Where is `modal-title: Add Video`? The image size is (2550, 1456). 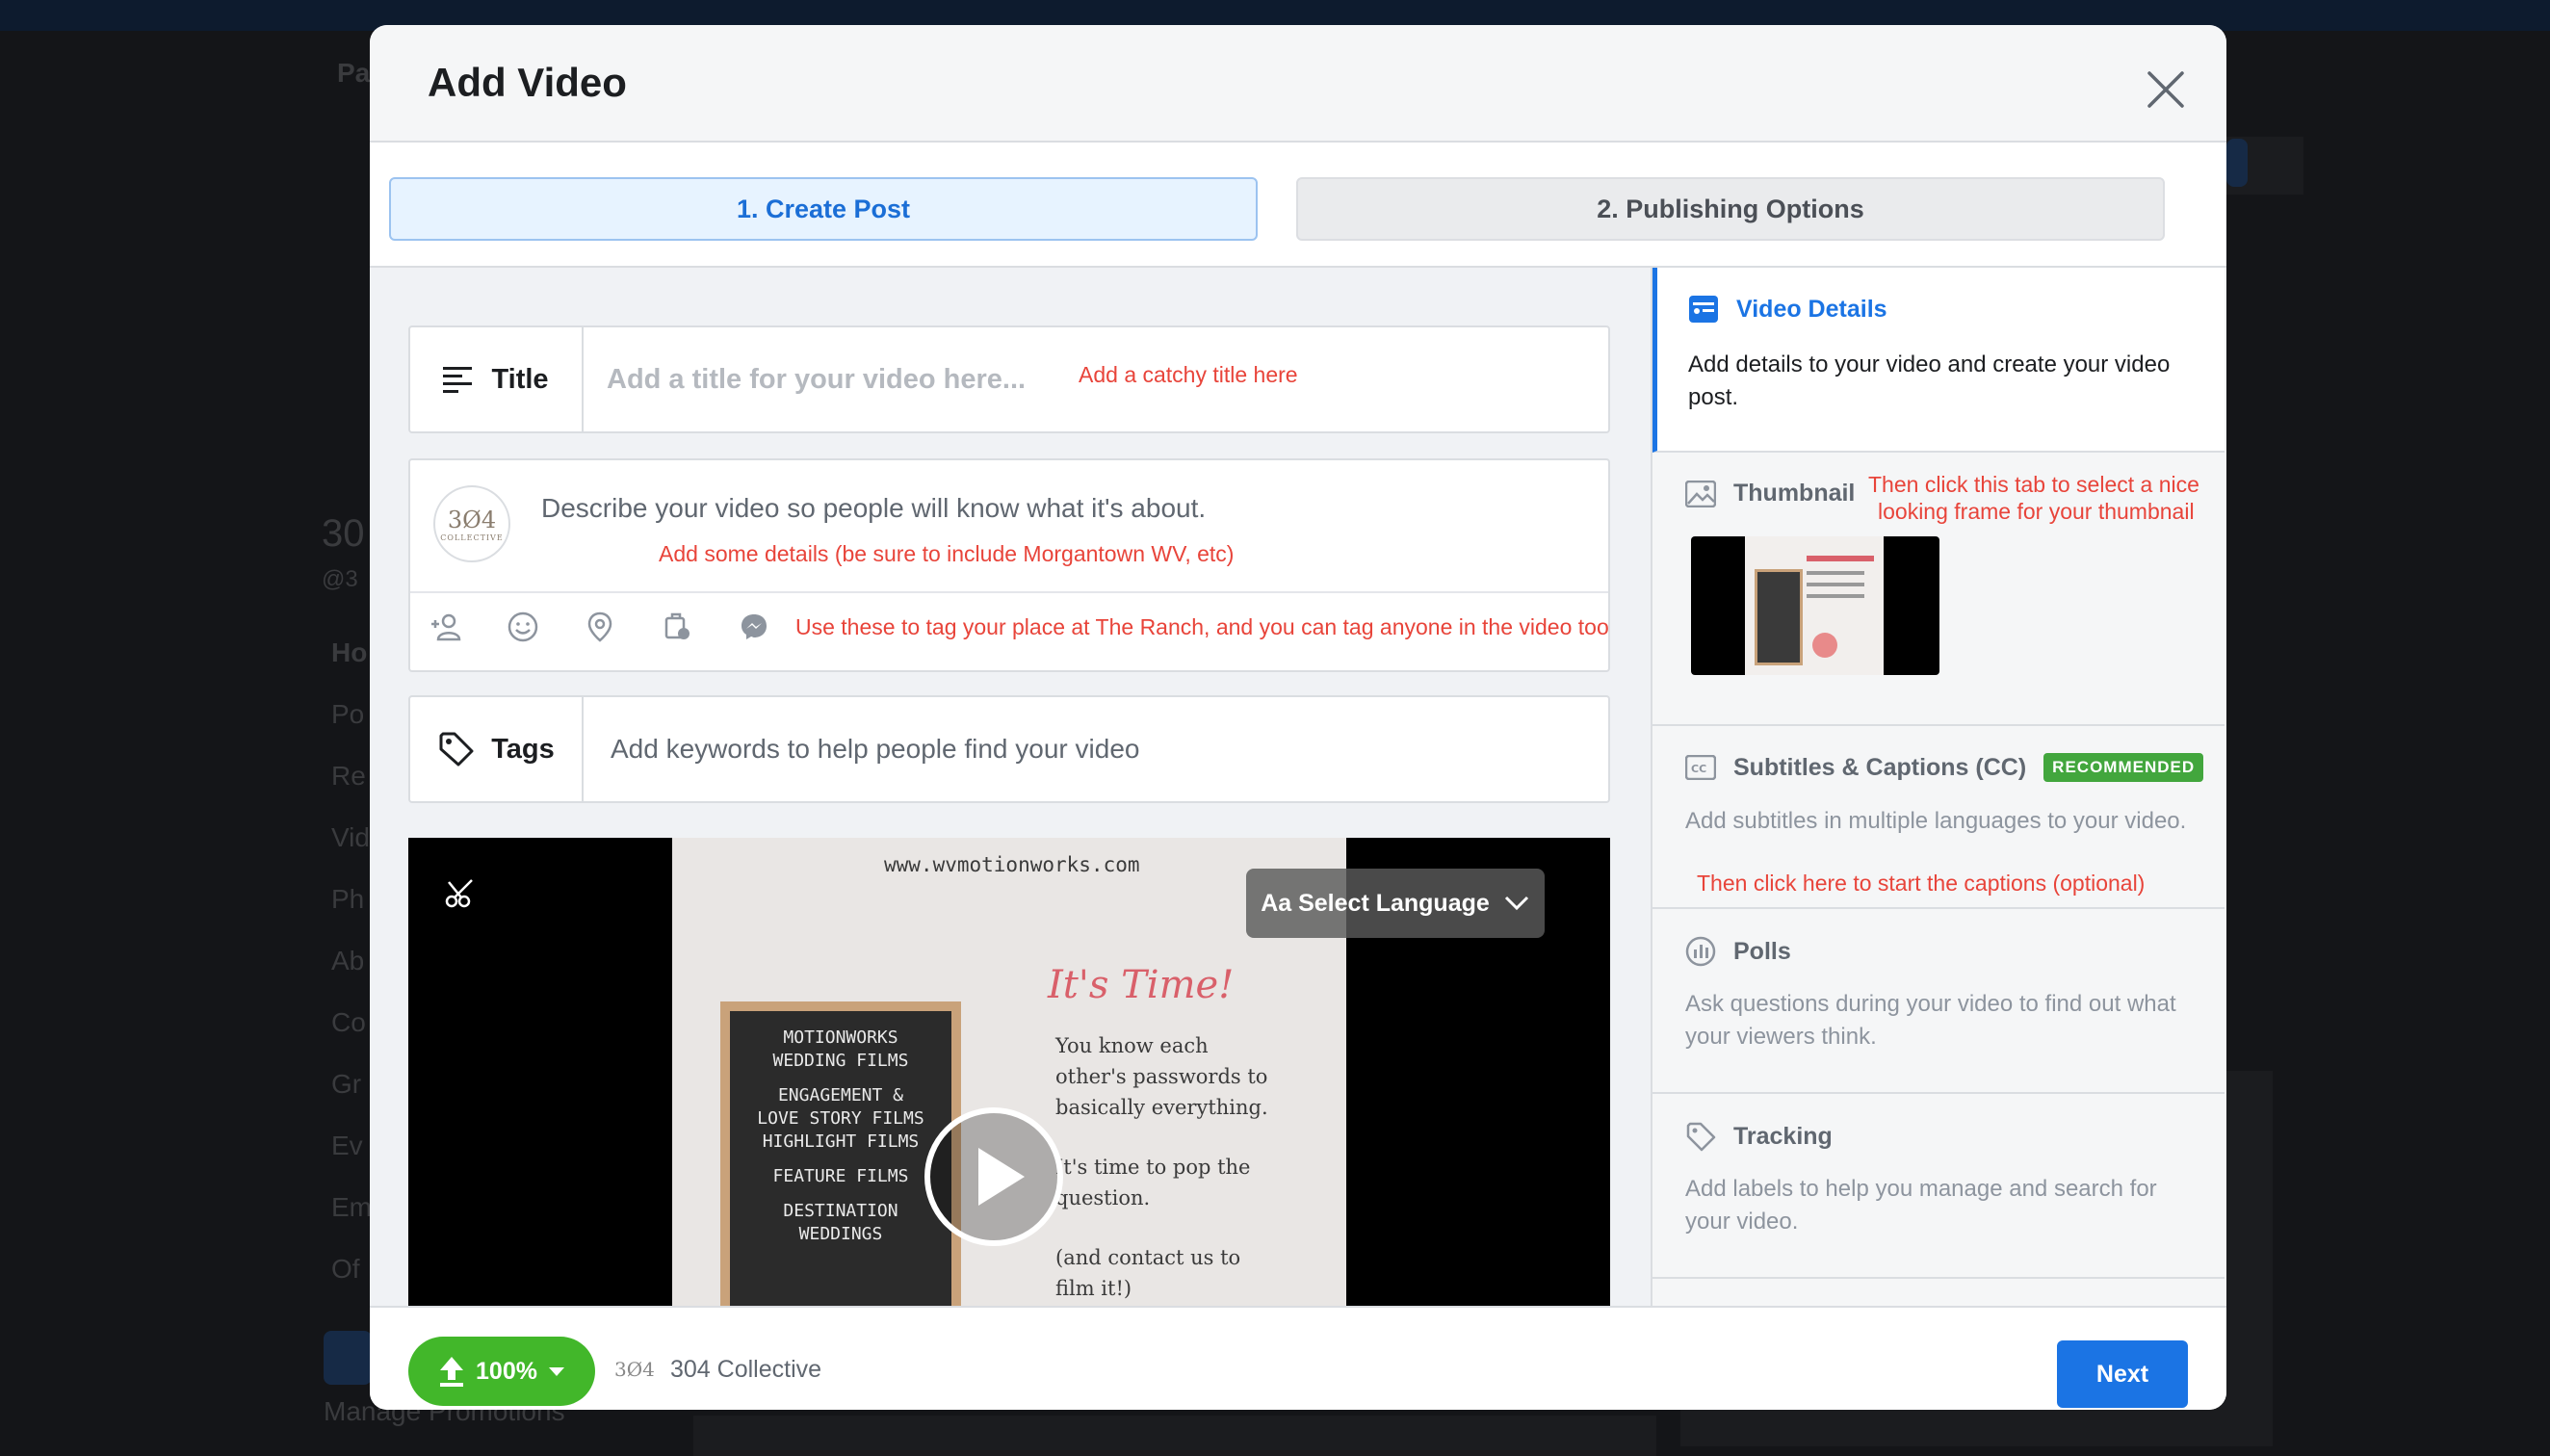 modal-title: Add Video is located at coordinates (527, 82).